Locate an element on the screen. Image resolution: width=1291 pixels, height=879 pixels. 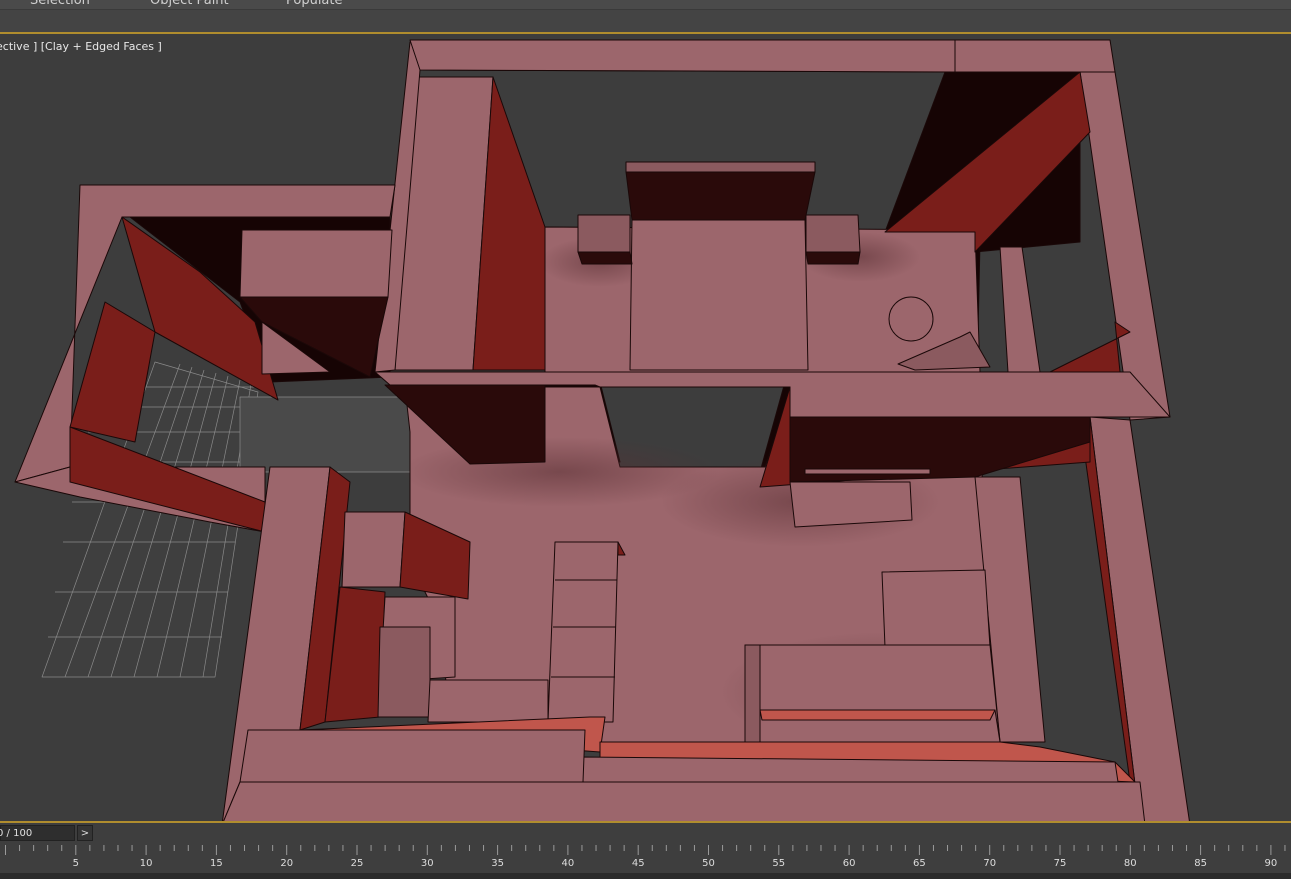
nightstand-left is located at coordinates (604, 233).